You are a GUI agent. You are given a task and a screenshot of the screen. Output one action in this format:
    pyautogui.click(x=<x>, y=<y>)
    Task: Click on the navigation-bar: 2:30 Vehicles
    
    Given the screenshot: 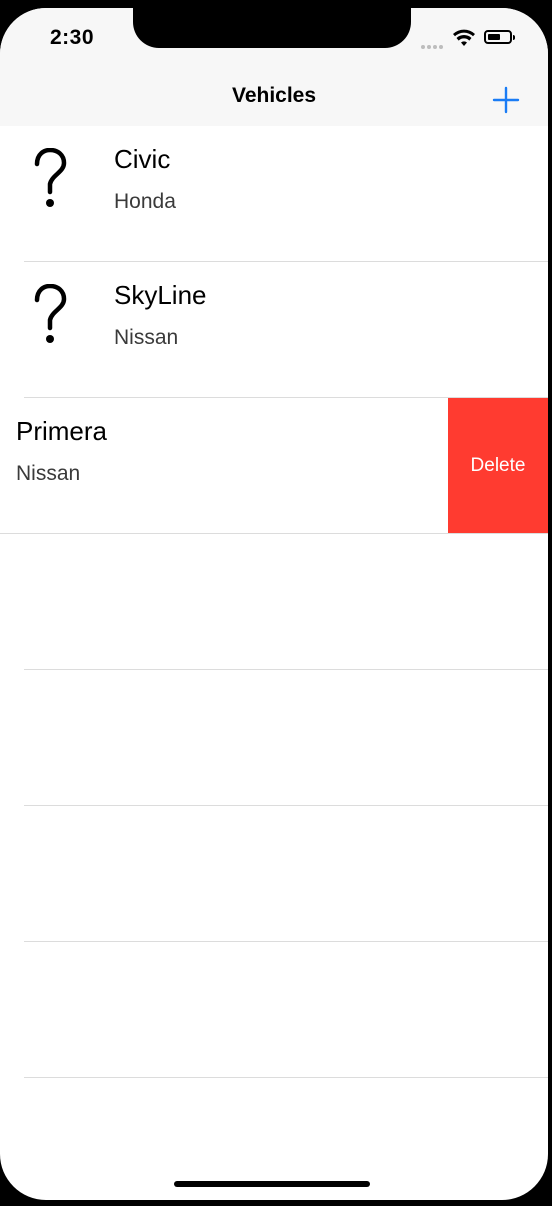 What is the action you would take?
    pyautogui.click(x=274, y=67)
    